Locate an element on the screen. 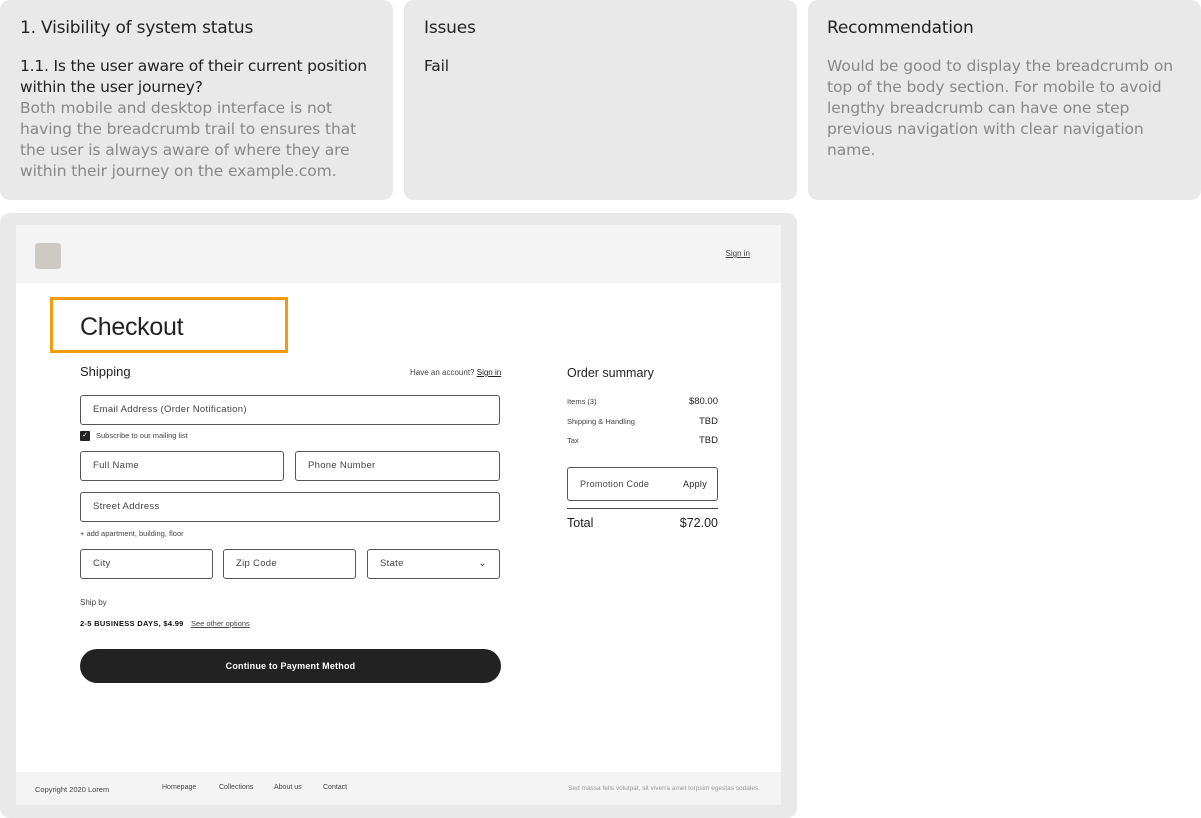  check-icon: ✓ is located at coordinates (85, 435).